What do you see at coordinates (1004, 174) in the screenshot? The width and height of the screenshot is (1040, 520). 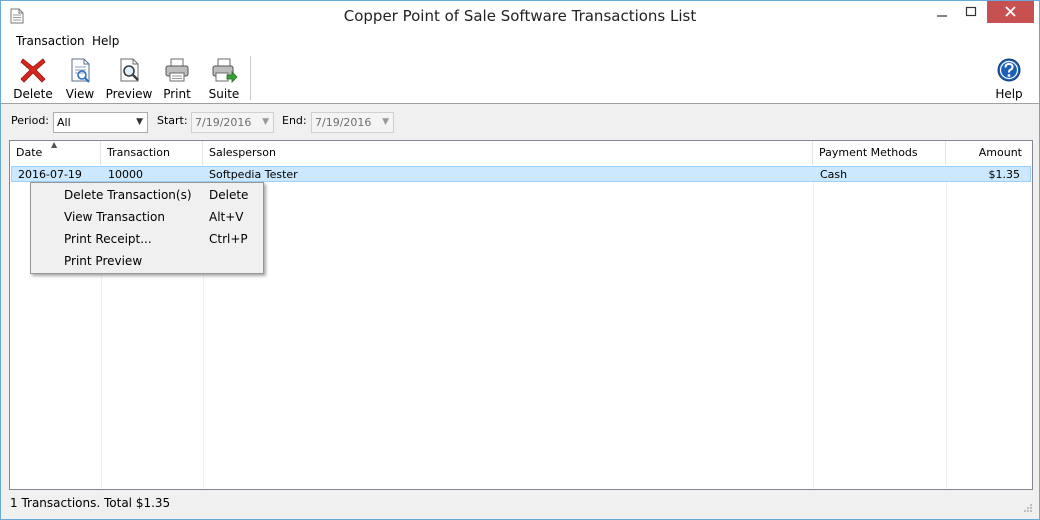 I see `cell-amount: $1.35` at bounding box center [1004, 174].